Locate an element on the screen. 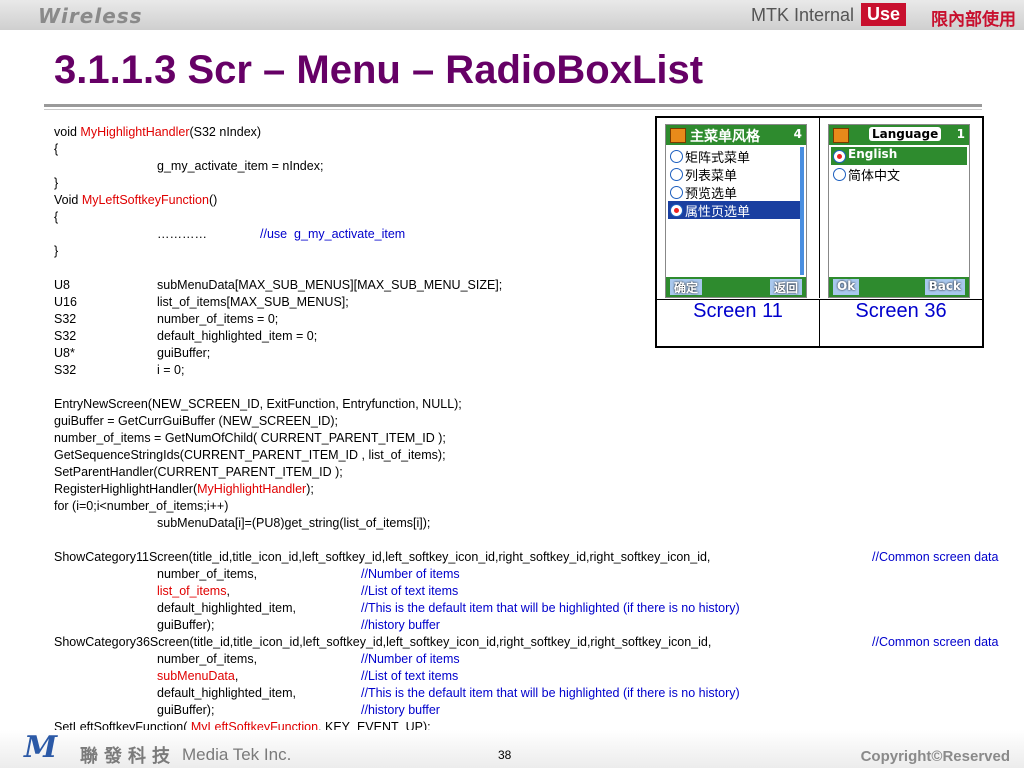 The image size is (1024, 768). copyright-notice: Copyright©Reserved is located at coordinates (935, 756).